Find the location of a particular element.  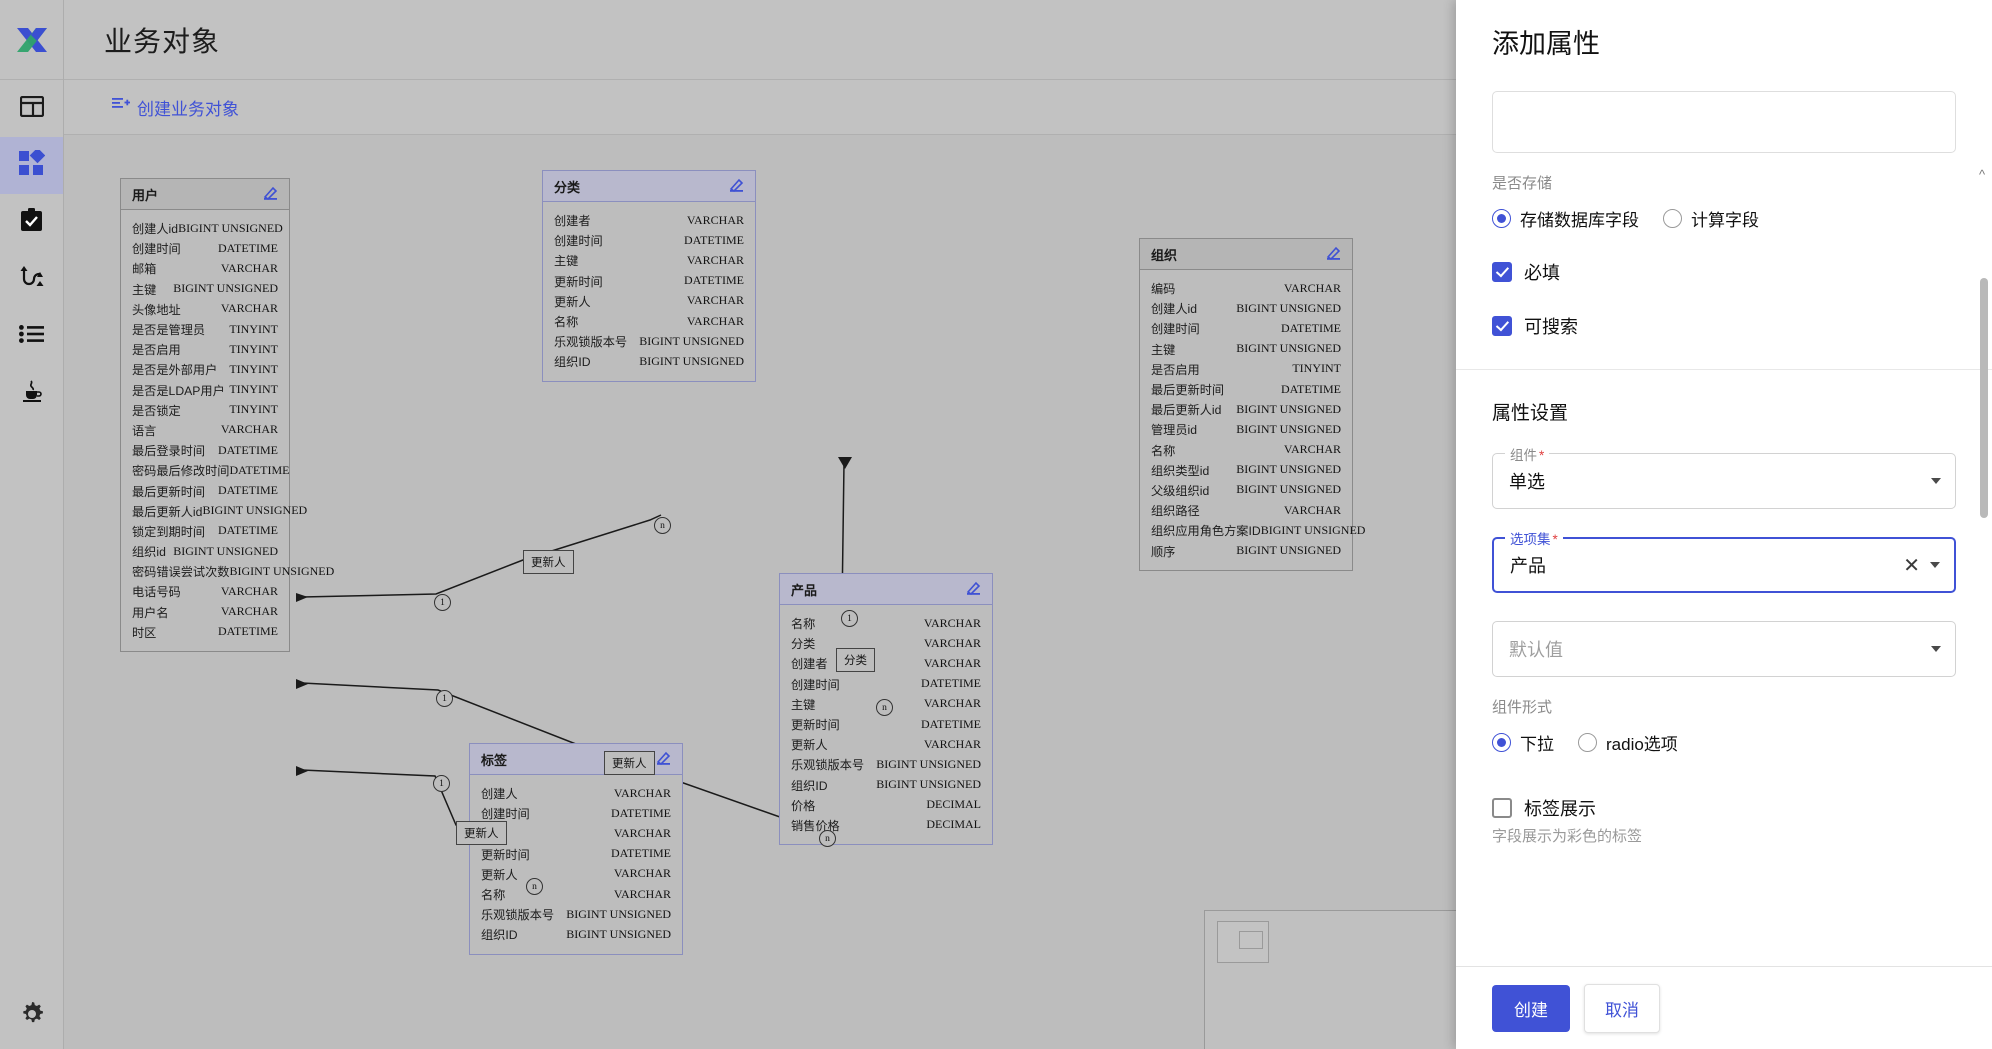

er-field-row: 密码最后修改时间 DATETIME is located at coordinates (205, 470).